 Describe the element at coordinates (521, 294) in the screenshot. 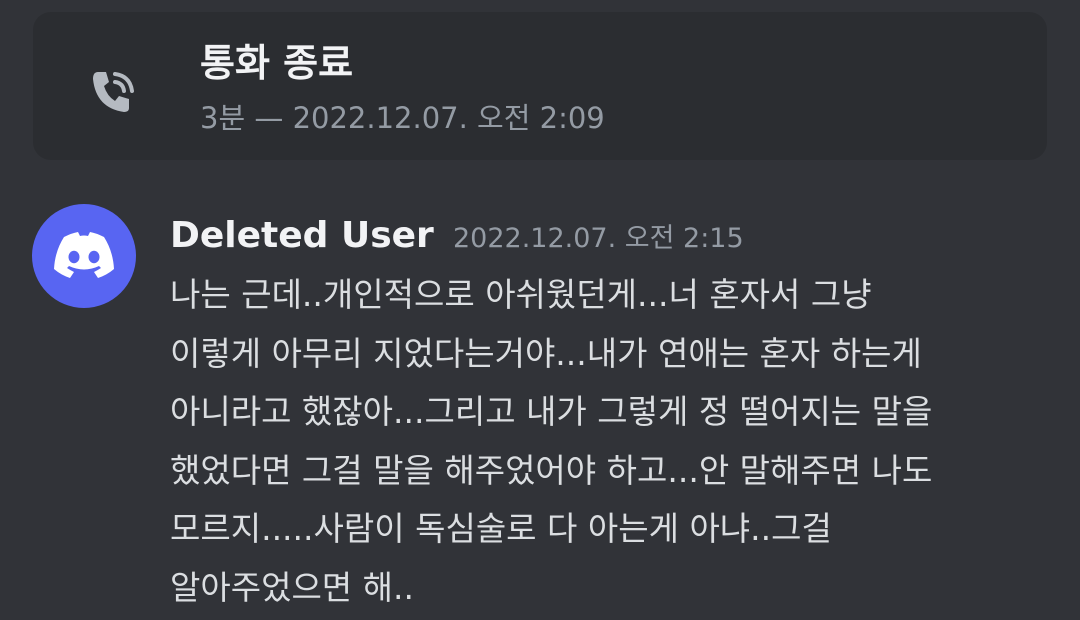

I see `message-line: 나는 근데..개인적으로 아쉬웠던게...너 혼자서 그냥` at that location.